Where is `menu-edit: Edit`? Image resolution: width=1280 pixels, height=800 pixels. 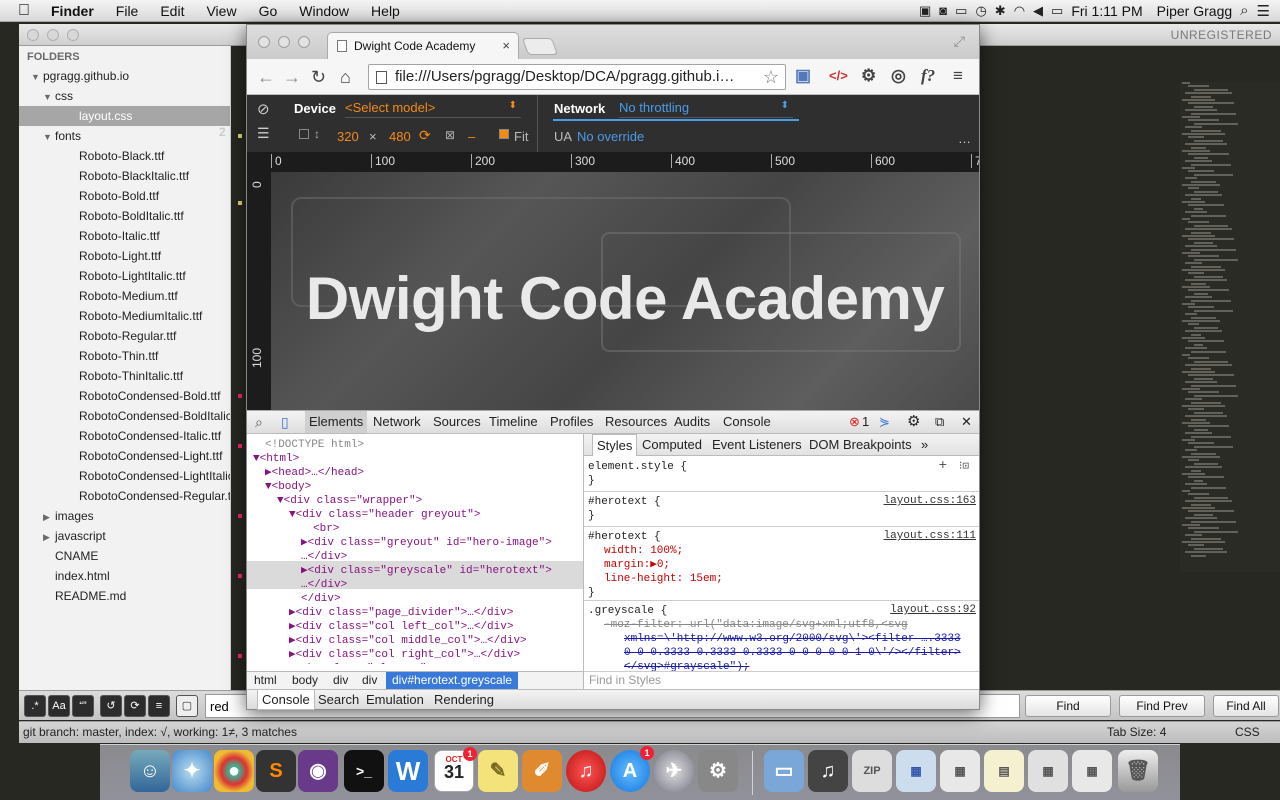
menu-edit: Edit is located at coordinates (172, 11).